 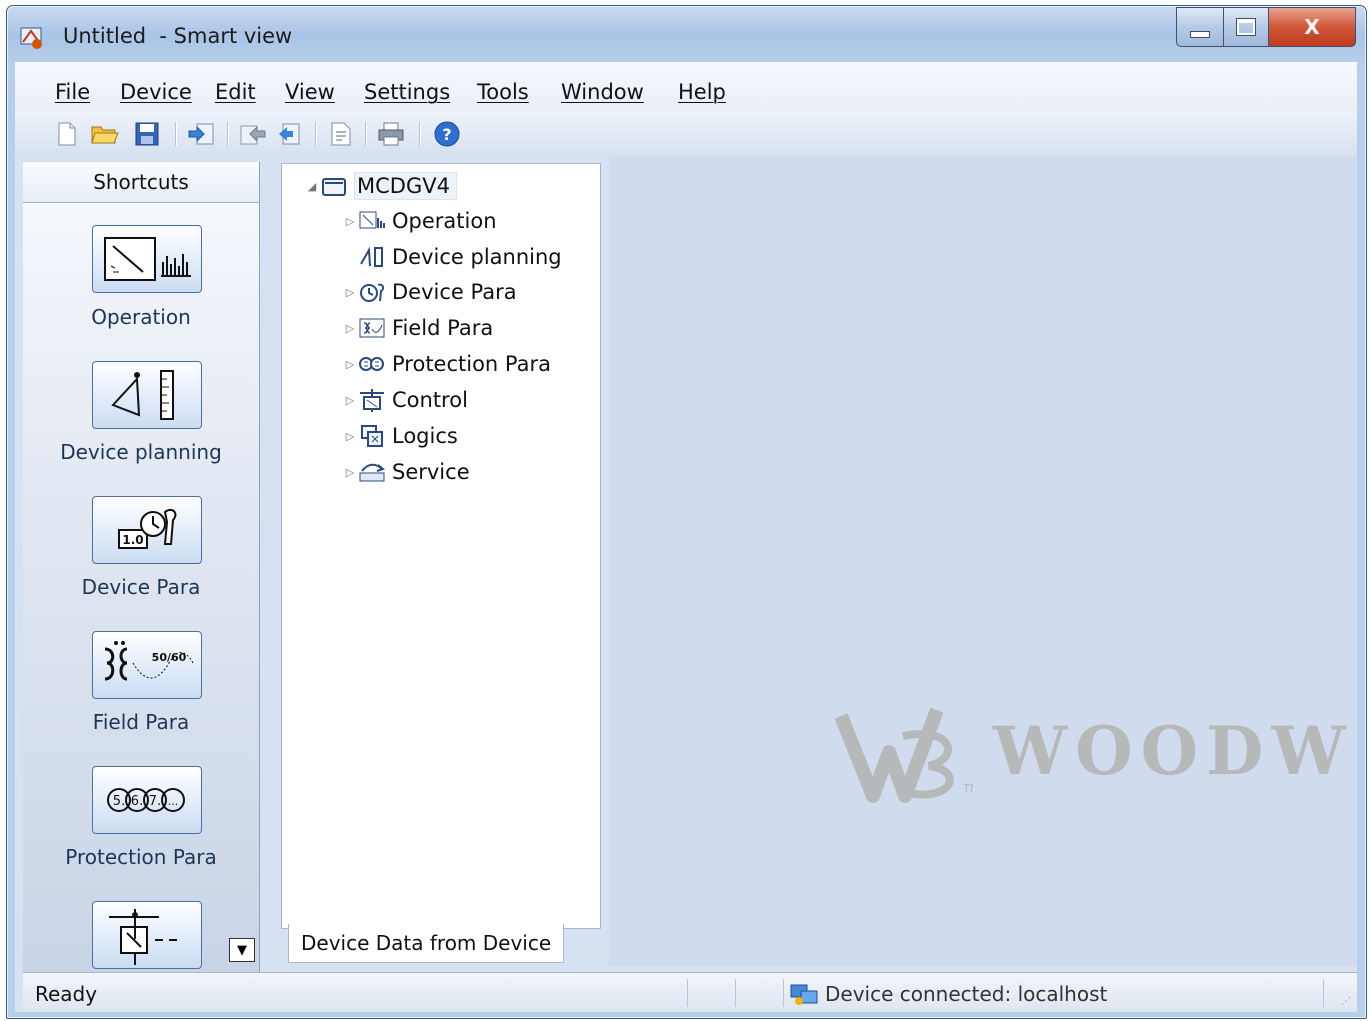 What do you see at coordinates (444, 221) in the screenshot?
I see `tree-label: Operation` at bounding box center [444, 221].